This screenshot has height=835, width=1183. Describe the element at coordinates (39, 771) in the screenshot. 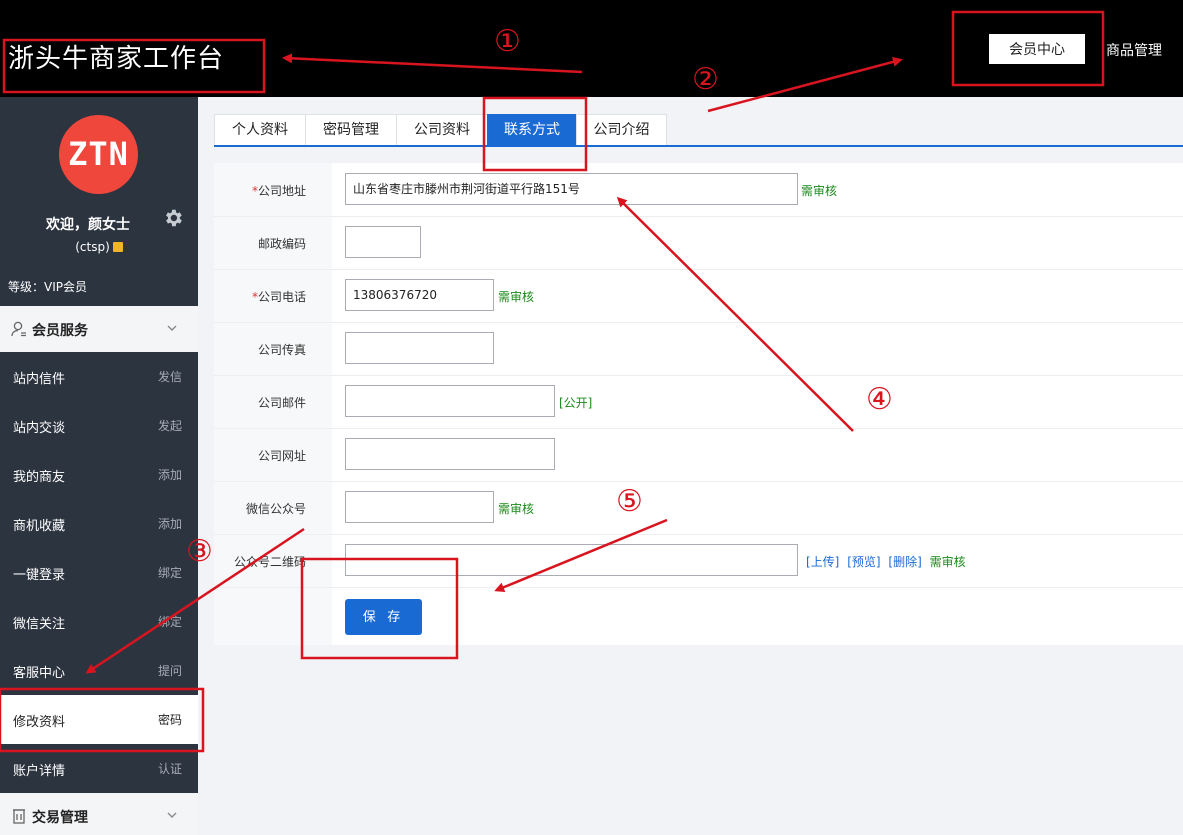

I see `menu-label: 账户详情` at that location.